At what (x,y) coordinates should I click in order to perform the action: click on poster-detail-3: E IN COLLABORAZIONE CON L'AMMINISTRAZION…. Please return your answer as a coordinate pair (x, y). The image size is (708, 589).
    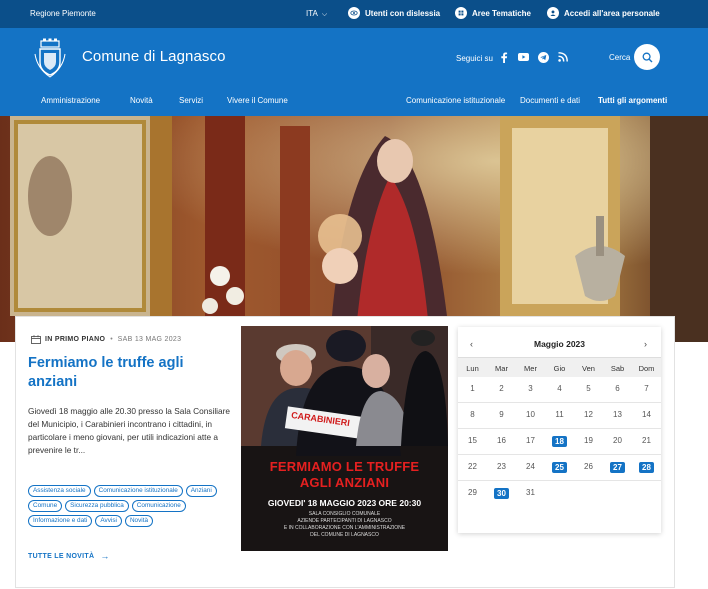
    Looking at the image, I should click on (344, 528).